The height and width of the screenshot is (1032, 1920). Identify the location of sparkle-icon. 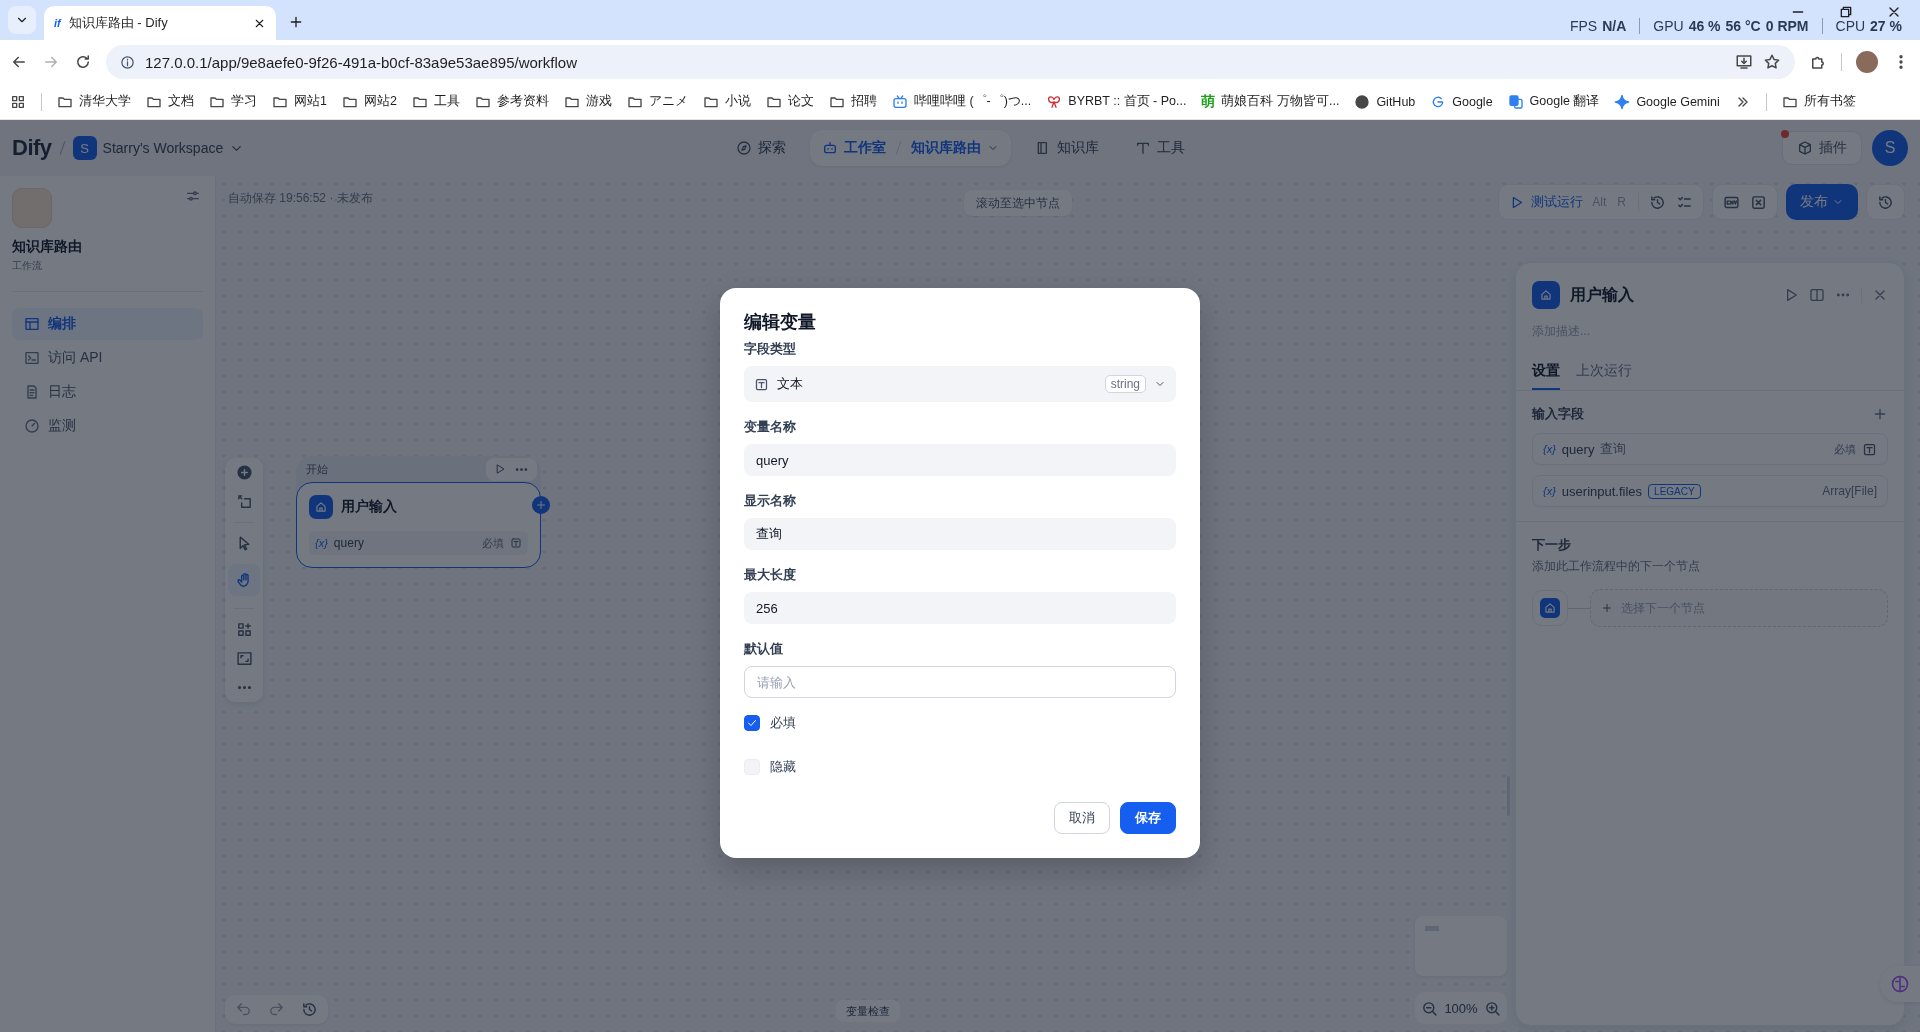
(1622, 101).